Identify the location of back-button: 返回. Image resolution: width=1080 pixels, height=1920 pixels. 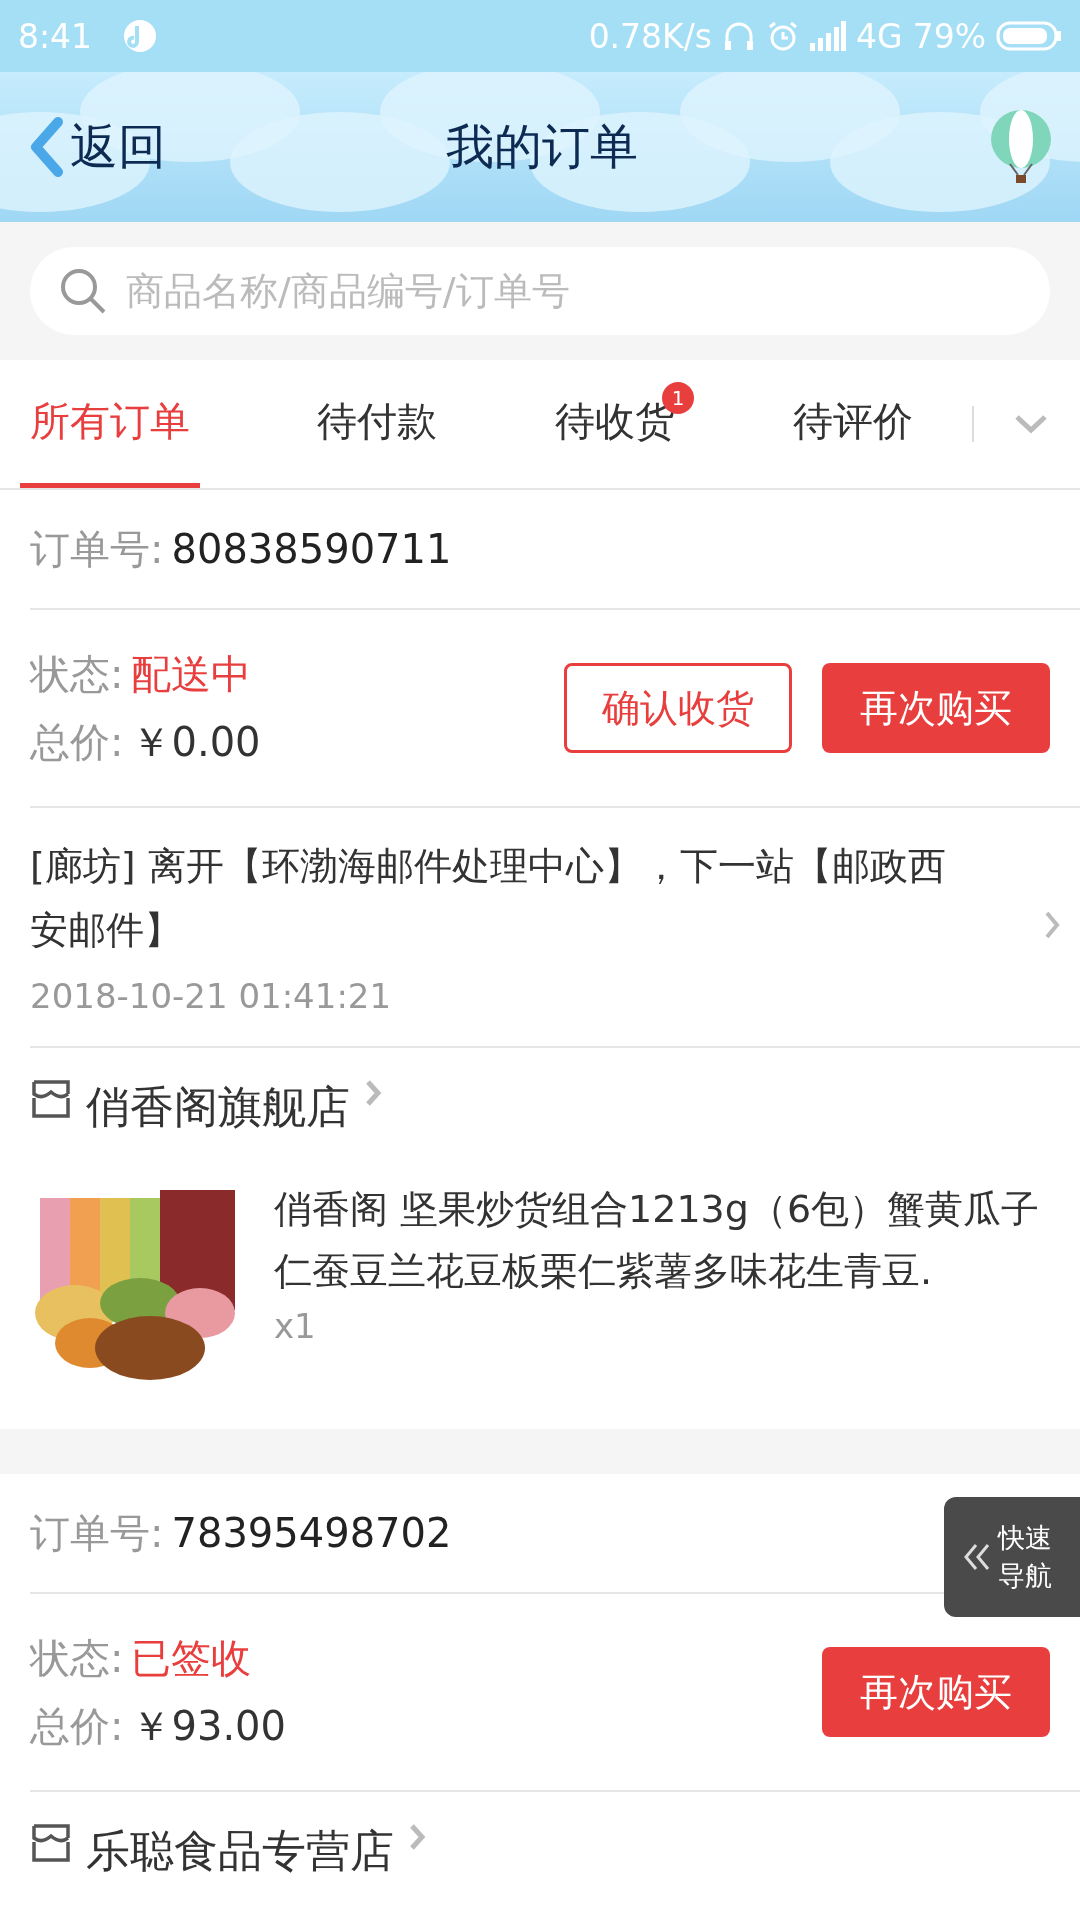
(116, 147).